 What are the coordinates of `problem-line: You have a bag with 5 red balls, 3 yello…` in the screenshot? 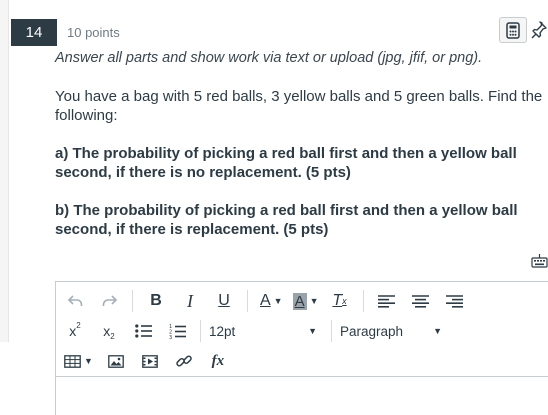 It's located at (299, 96).